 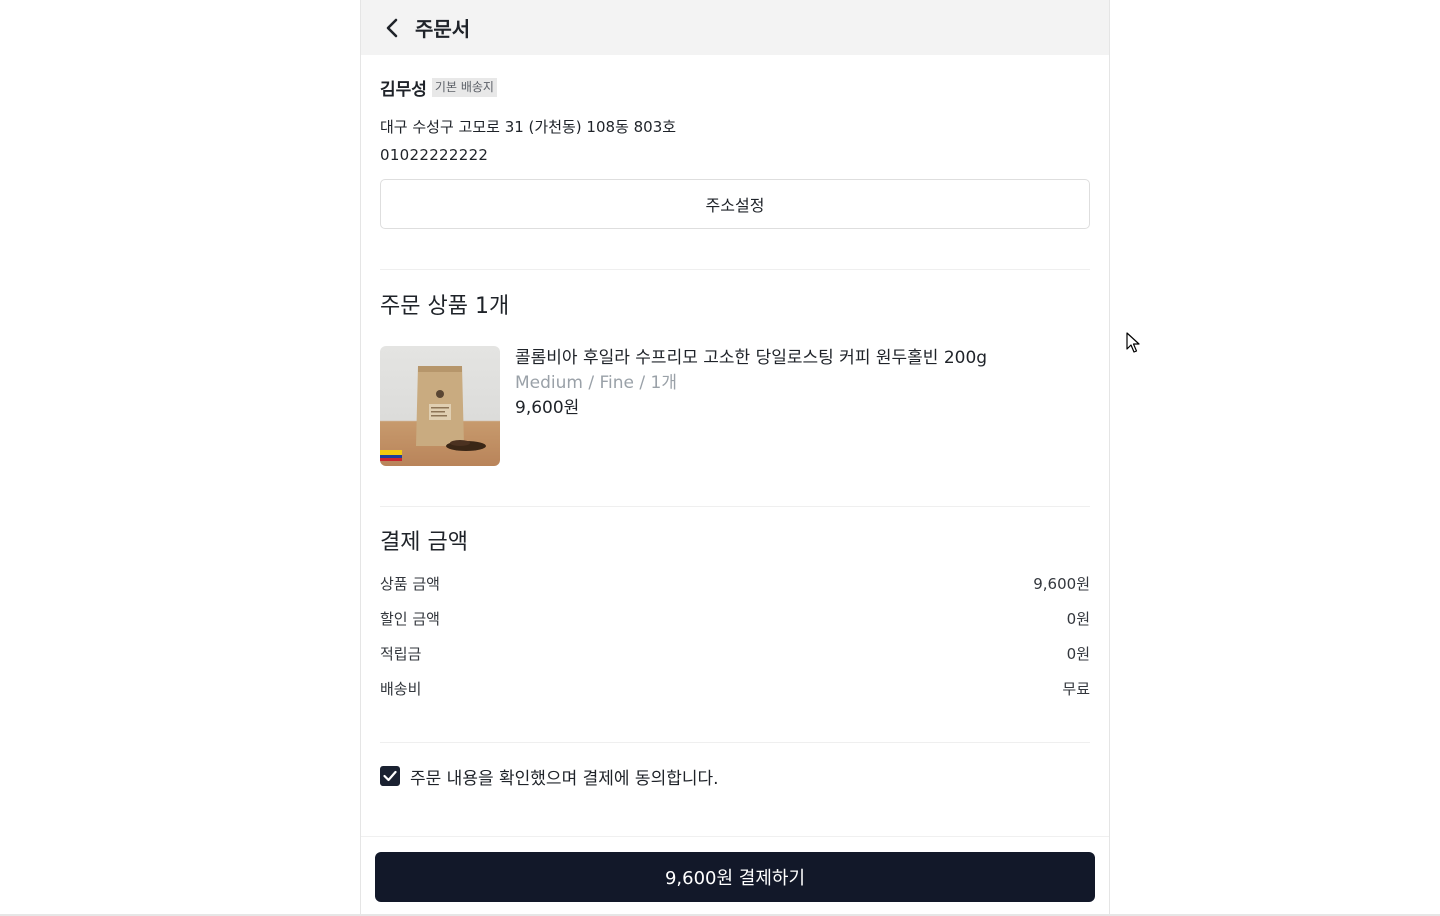 I want to click on back-arrow-icon, so click(x=392, y=28).